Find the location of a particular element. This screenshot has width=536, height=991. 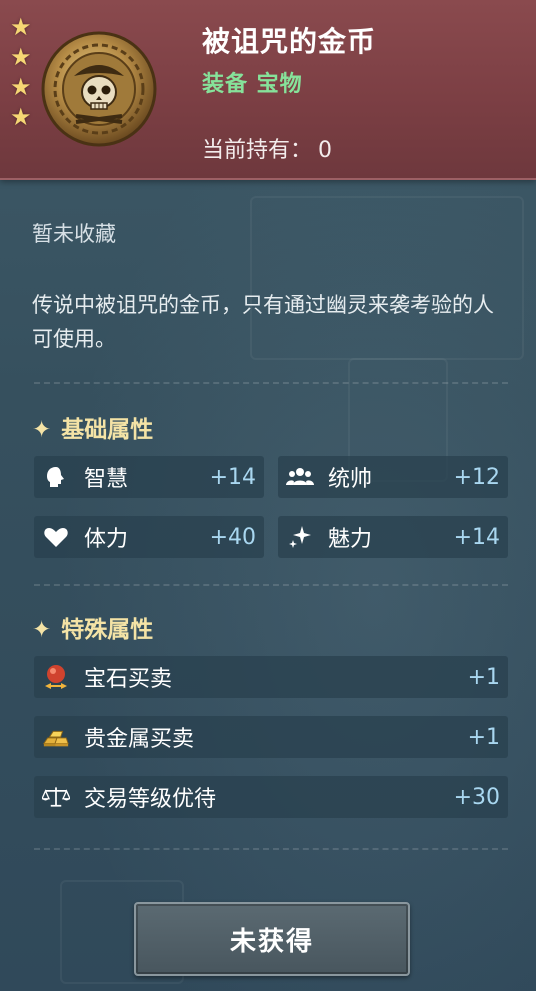

scales-icon is located at coordinates (56, 797).